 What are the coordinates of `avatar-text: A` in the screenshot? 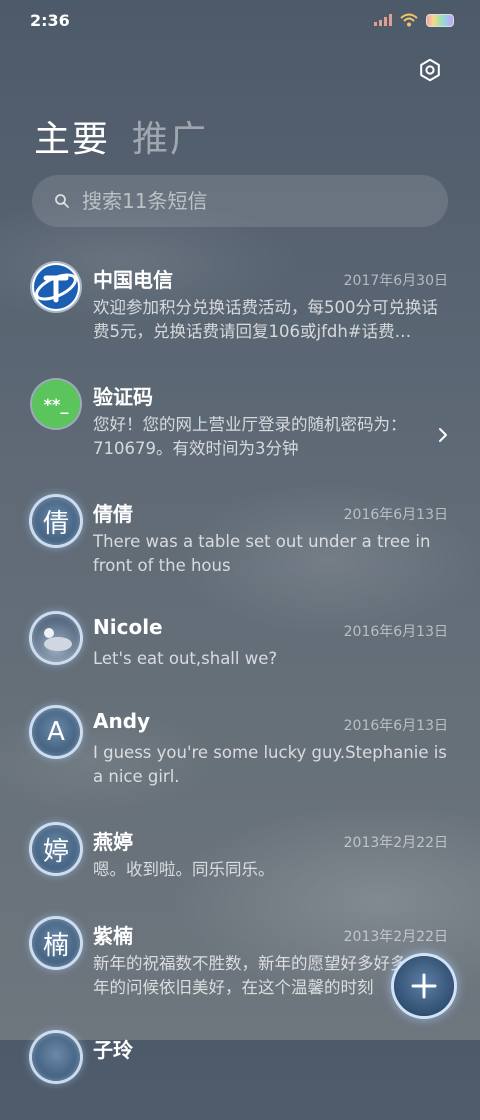 It's located at (56, 732).